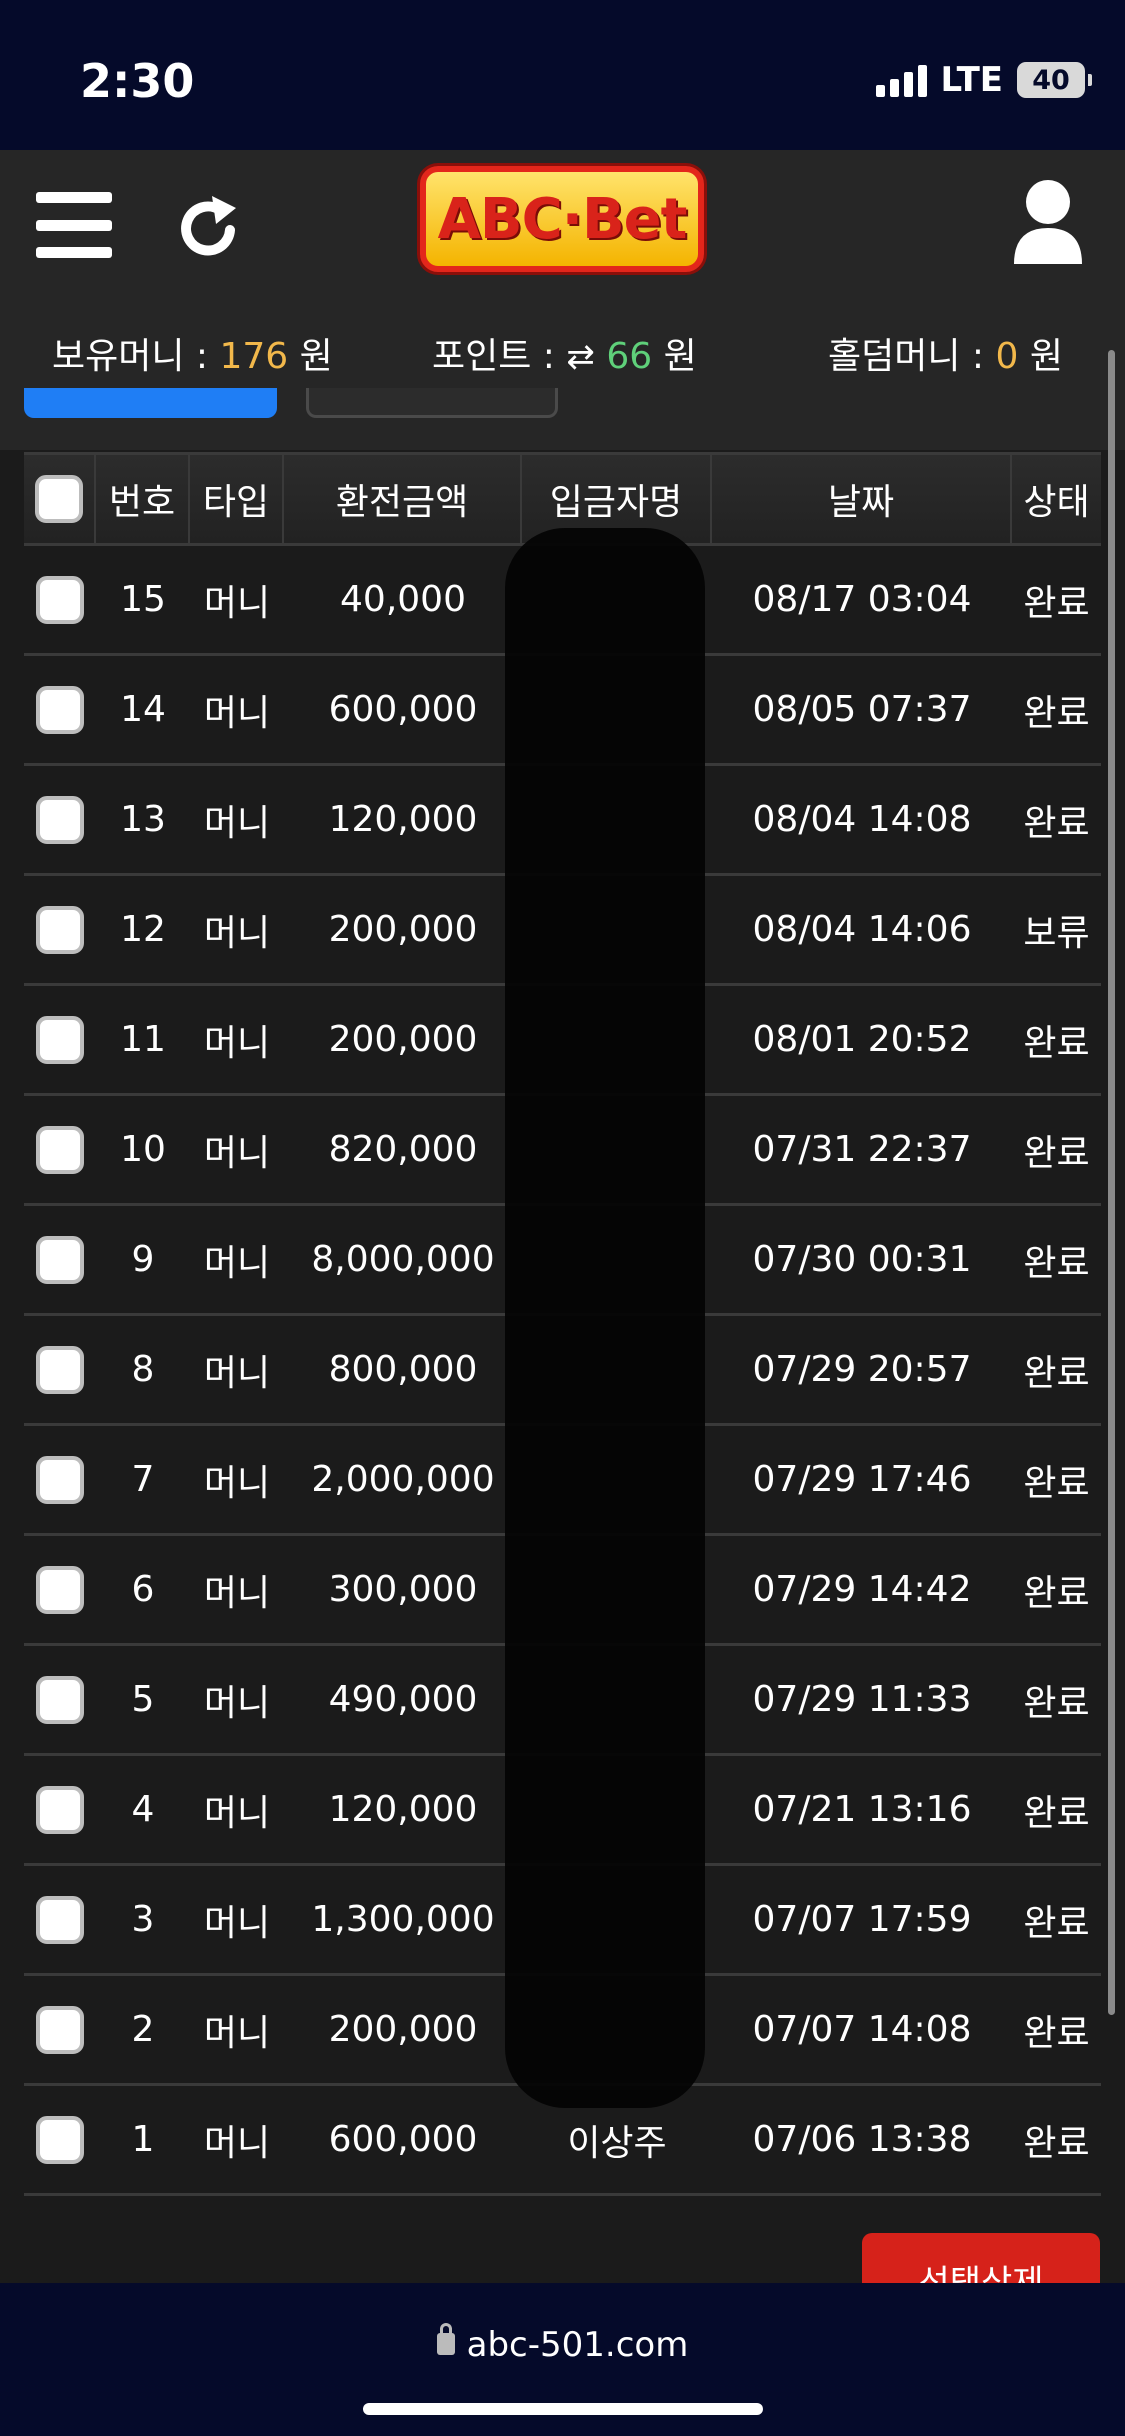 The image size is (1125, 2436). I want to click on row-amount: 1,300,000, so click(403, 1919).